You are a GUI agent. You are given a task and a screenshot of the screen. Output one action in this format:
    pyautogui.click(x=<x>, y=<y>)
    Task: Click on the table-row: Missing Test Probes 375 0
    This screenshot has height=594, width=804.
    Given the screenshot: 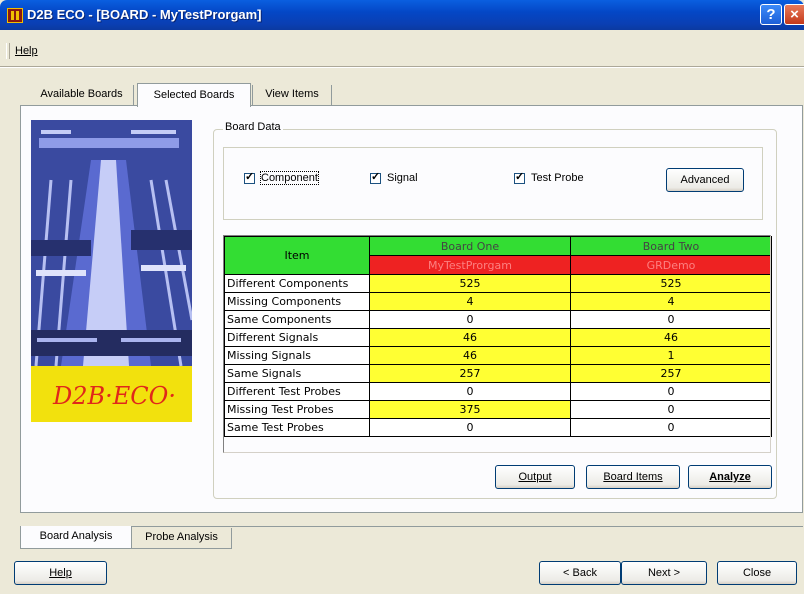 What is the action you would take?
    pyautogui.click(x=498, y=409)
    